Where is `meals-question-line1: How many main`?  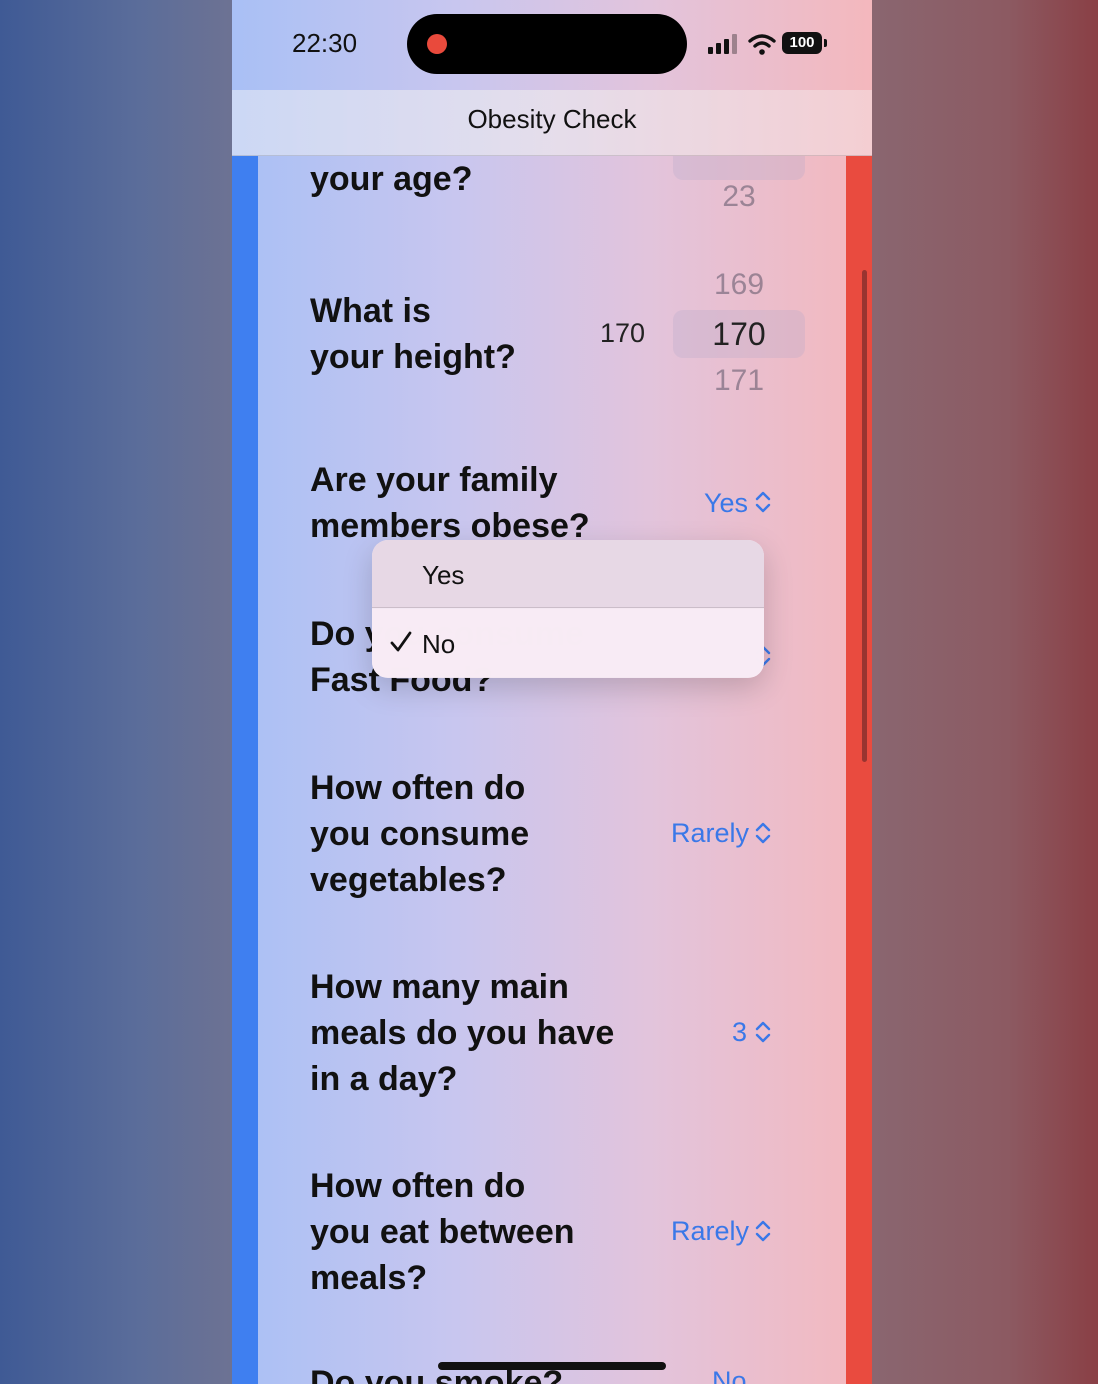 meals-question-line1: How many main is located at coordinates (439, 987).